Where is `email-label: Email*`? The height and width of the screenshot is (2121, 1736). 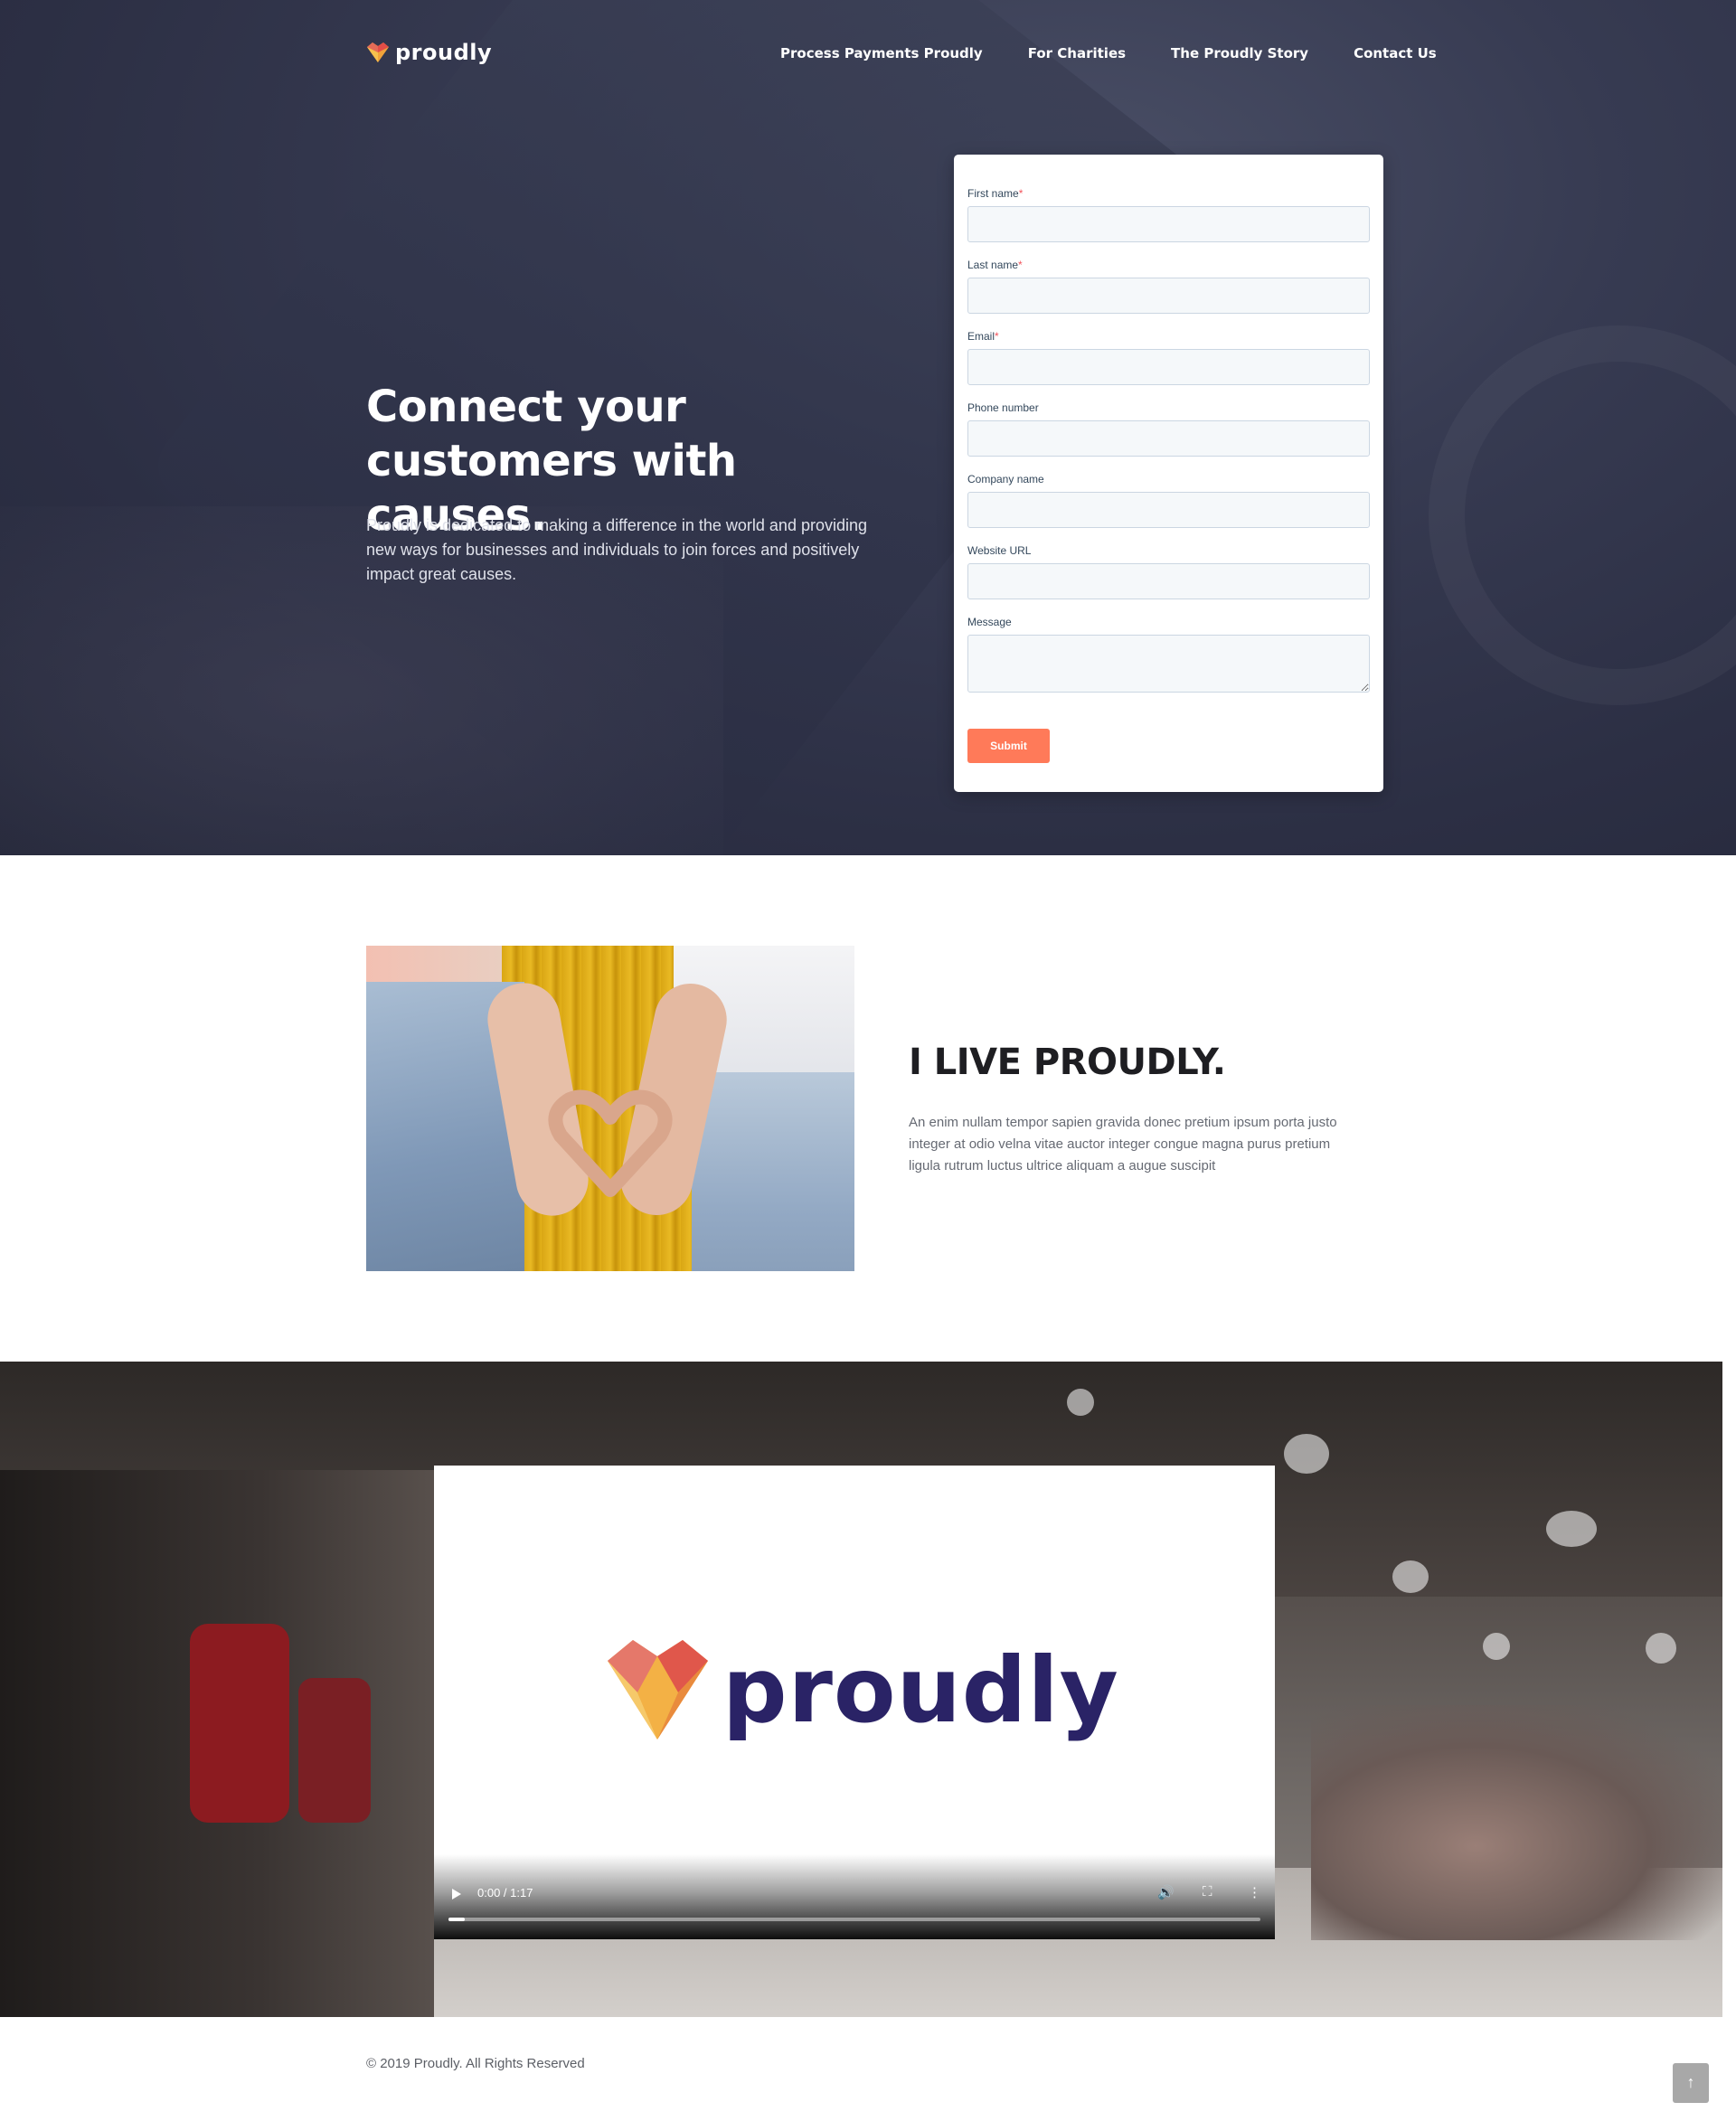 email-label: Email* is located at coordinates (983, 336).